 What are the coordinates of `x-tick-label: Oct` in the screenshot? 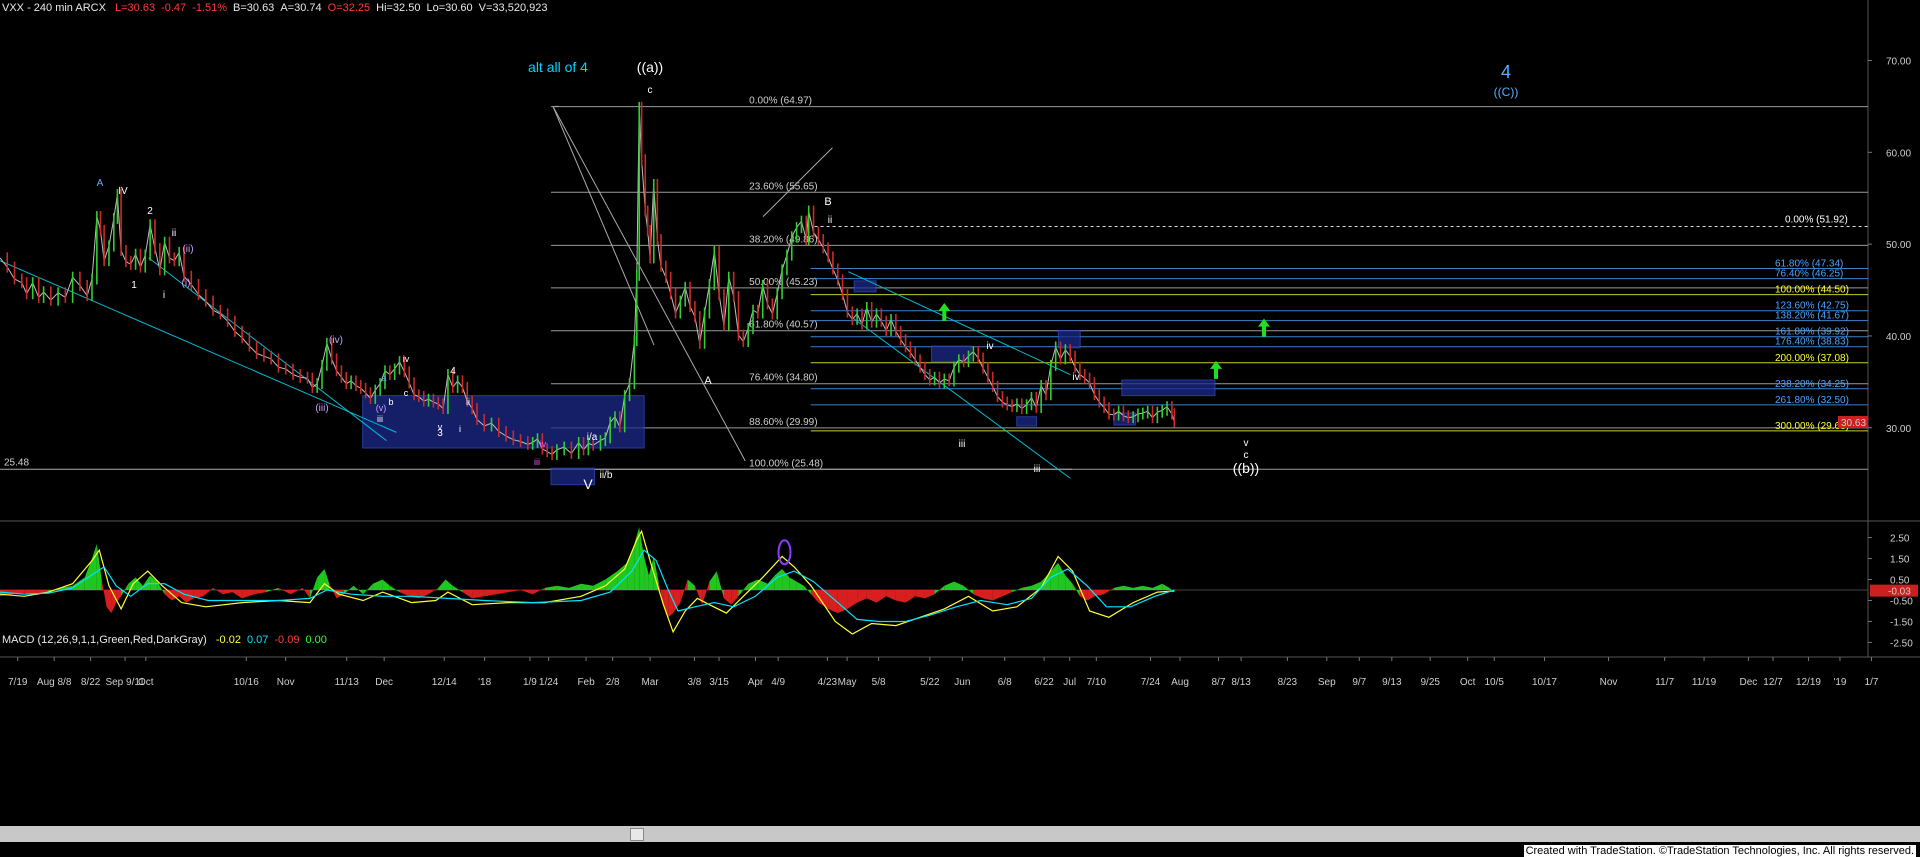 It's located at (1468, 682).